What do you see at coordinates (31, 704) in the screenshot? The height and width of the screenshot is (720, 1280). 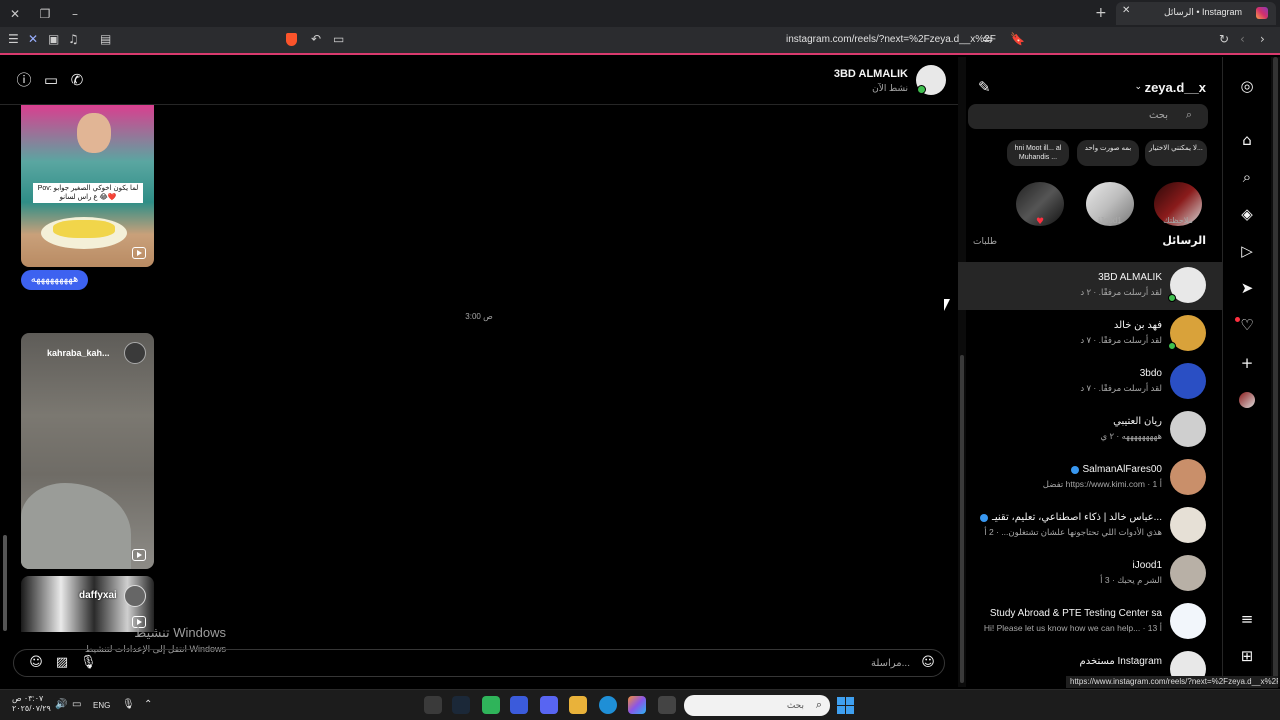 I see `tray-clock: ٠٣:٠٧ ص ٢٠٢٥/٠٧/٢٩` at bounding box center [31, 704].